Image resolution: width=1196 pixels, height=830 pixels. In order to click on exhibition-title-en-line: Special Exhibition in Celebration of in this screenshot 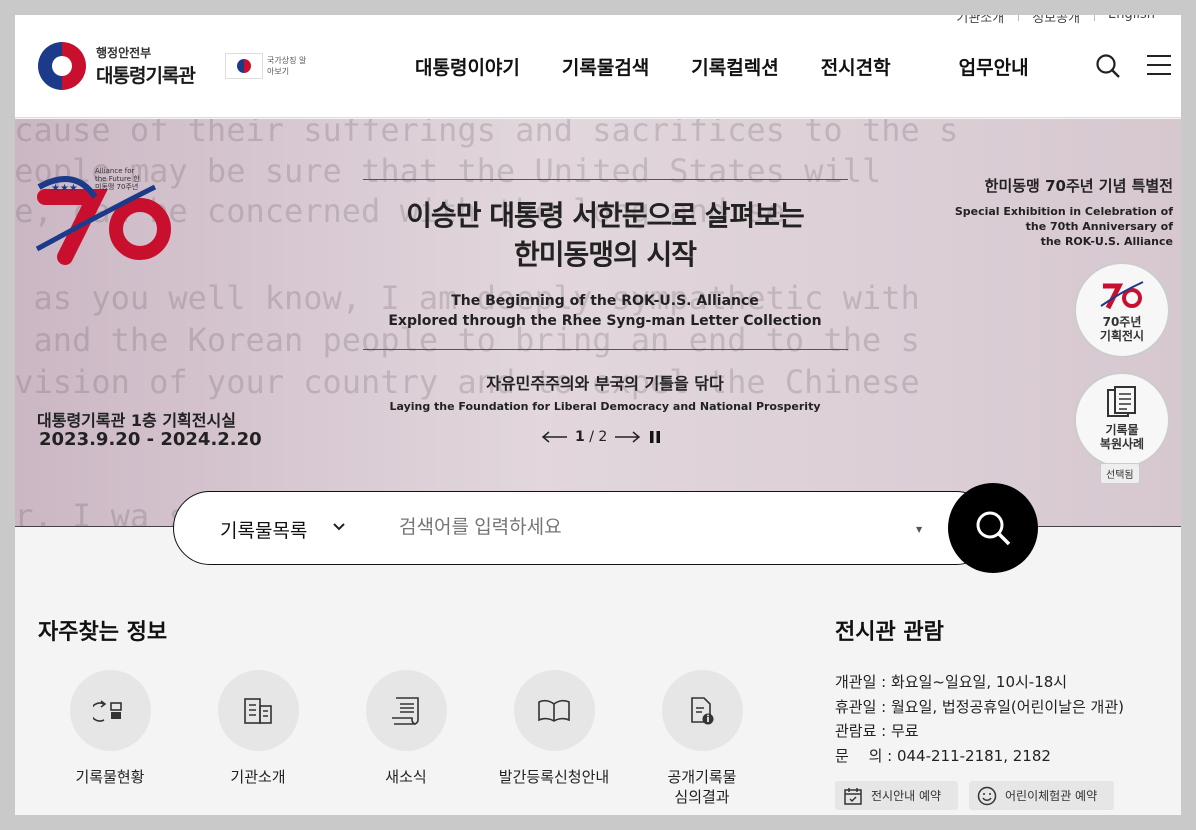, I will do `click(1063, 211)`.